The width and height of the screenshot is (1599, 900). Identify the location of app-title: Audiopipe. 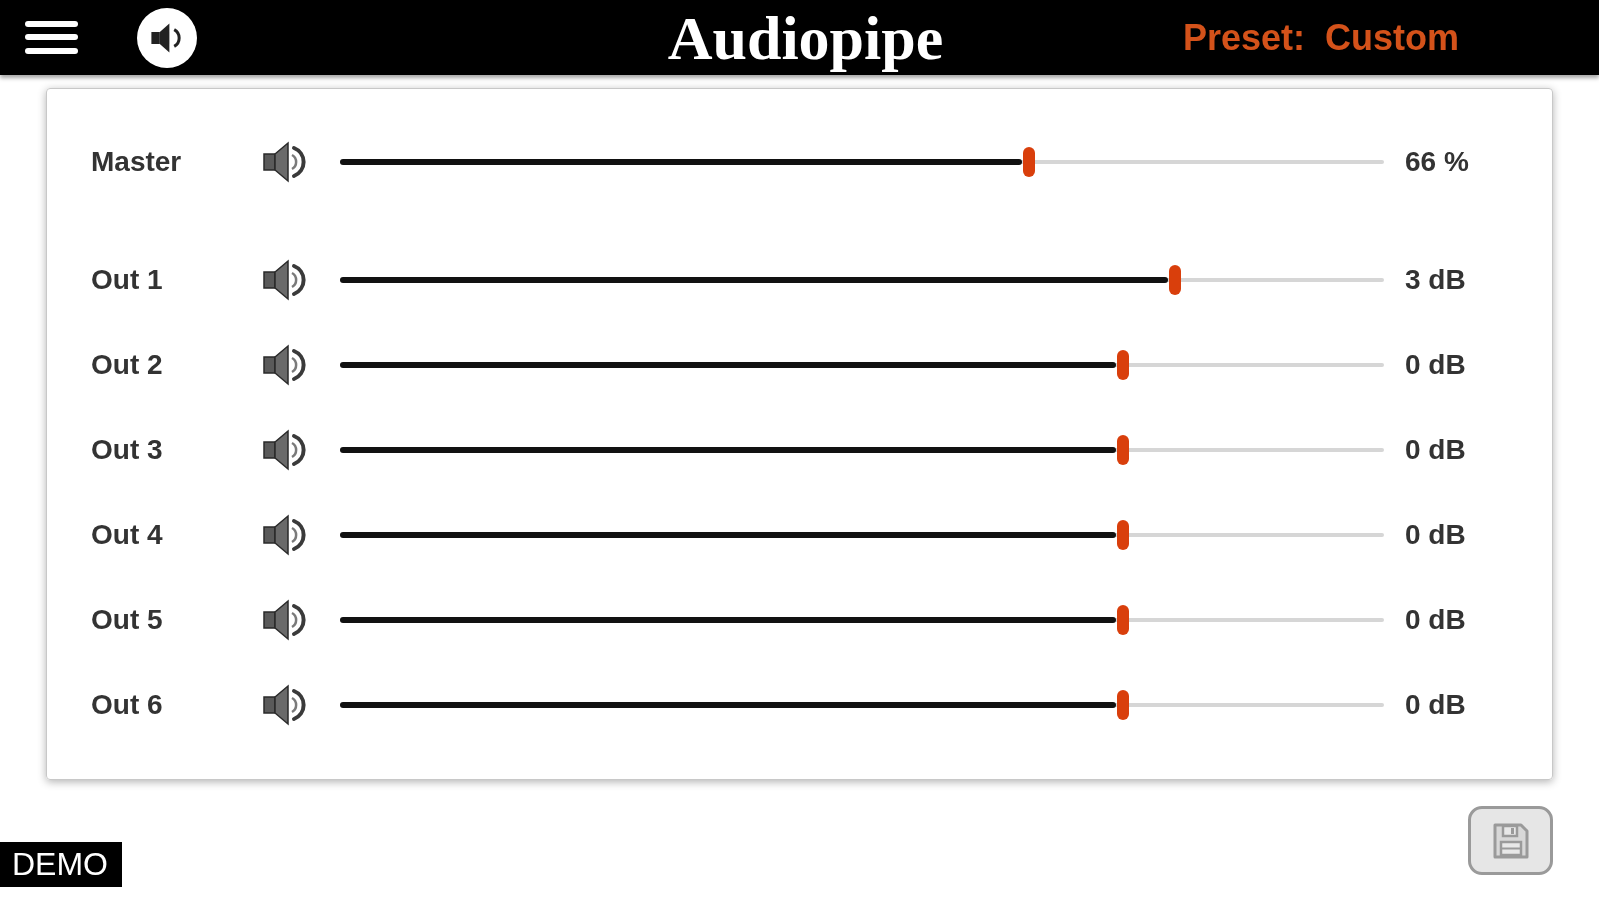
(805, 37).